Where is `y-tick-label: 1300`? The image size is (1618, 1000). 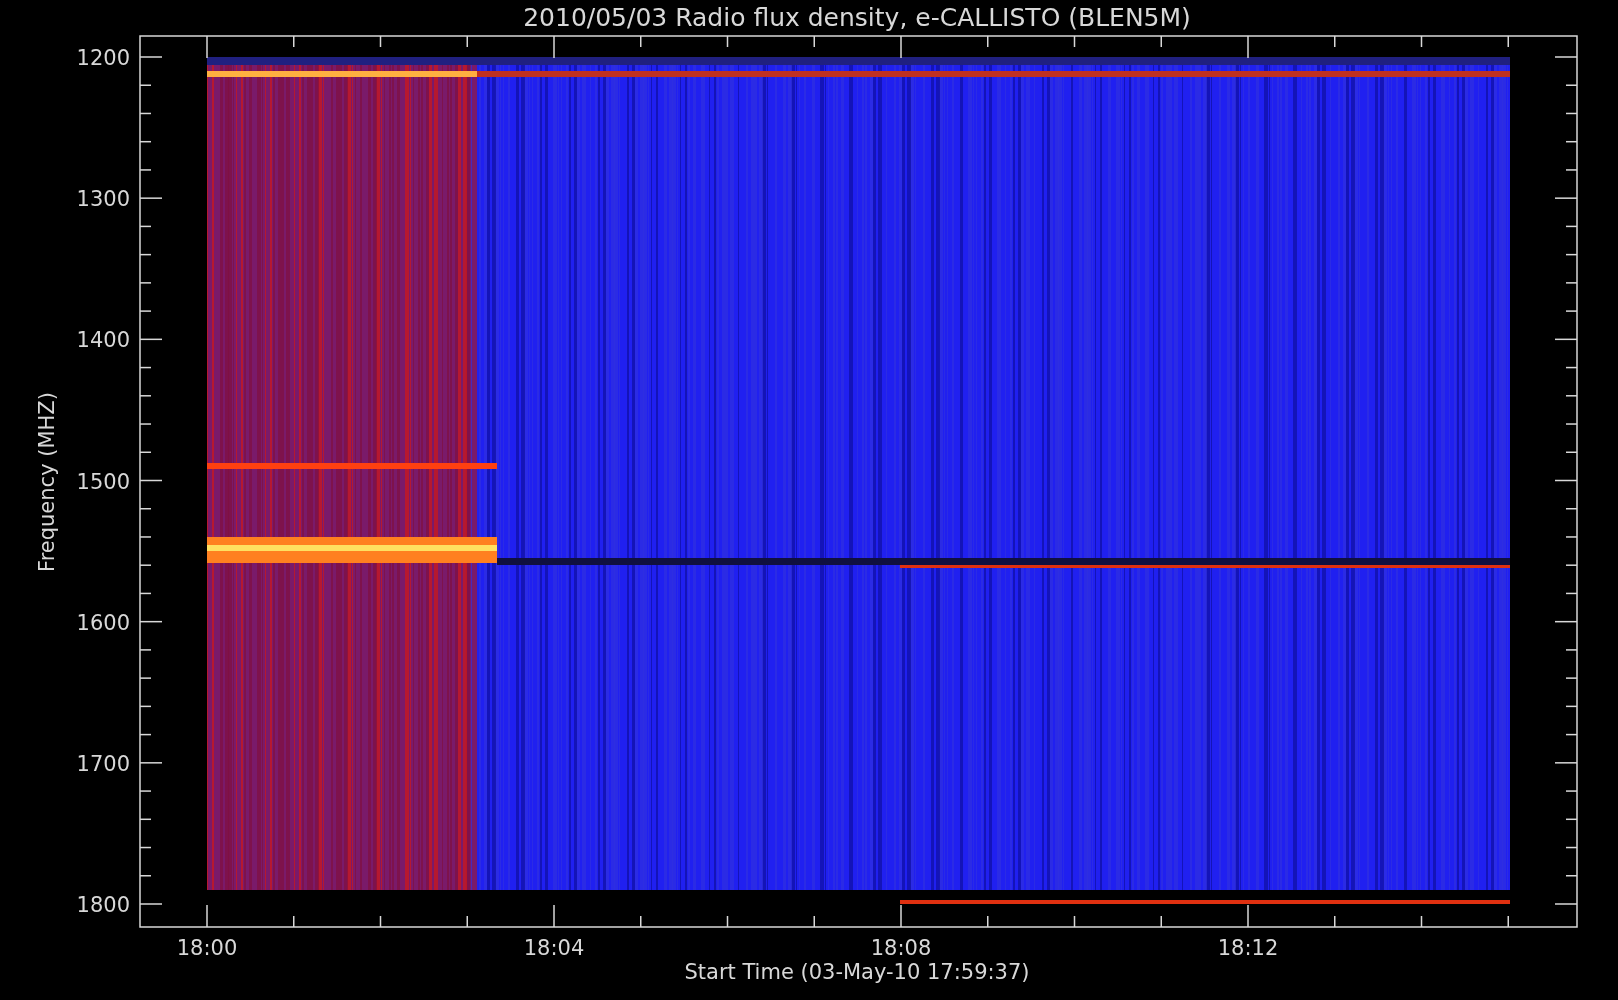 y-tick-label: 1300 is located at coordinates (103, 199).